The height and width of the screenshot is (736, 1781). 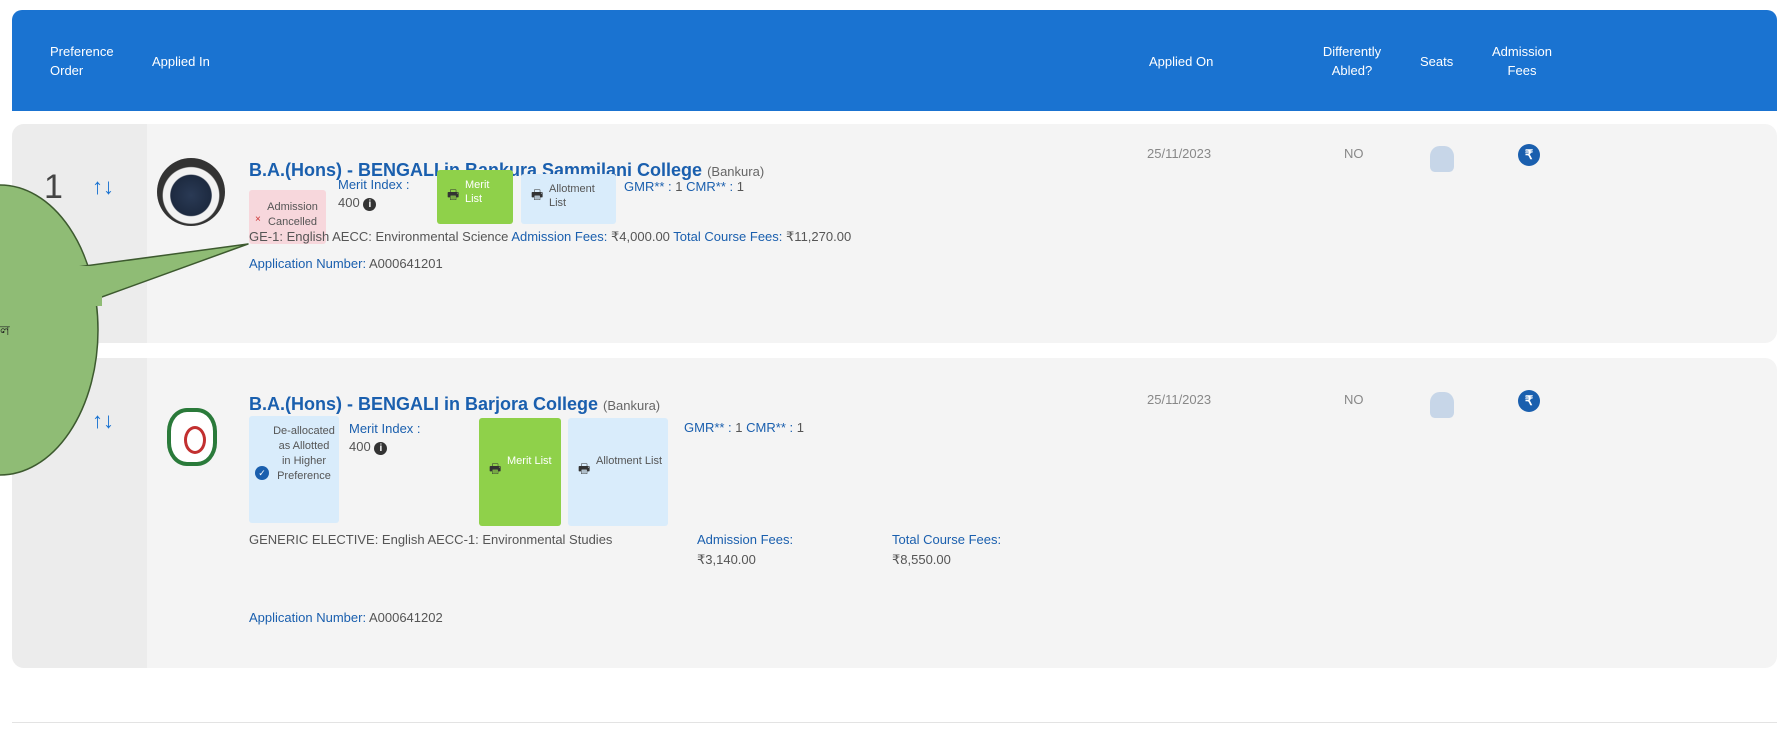 What do you see at coordinates (819, 236) in the screenshot?
I see `total-fees-value: ₹11,270.00` at bounding box center [819, 236].